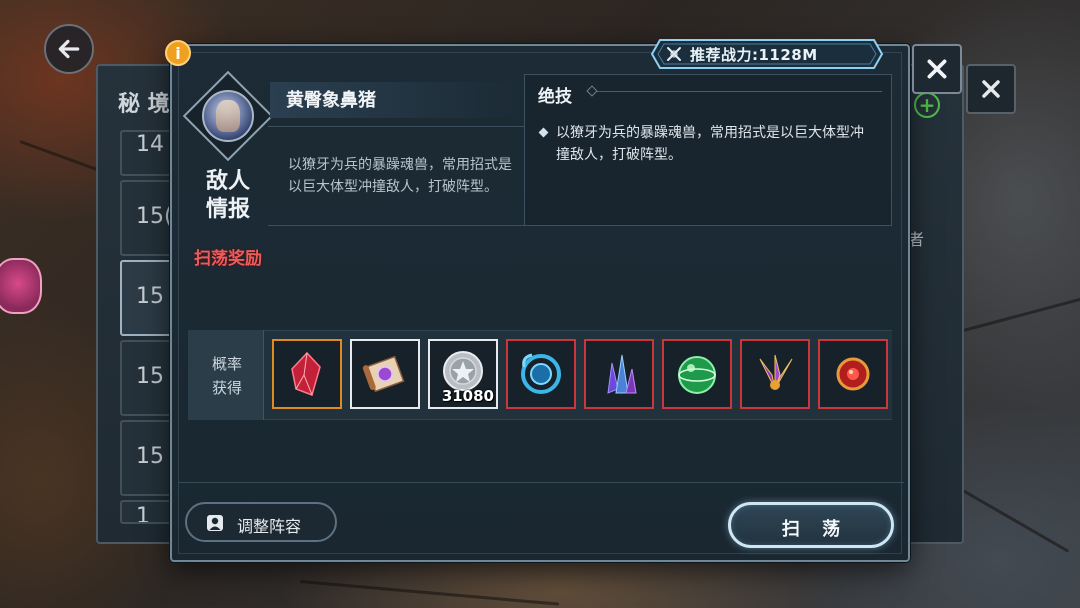 The height and width of the screenshot is (608, 1080). Describe the element at coordinates (269, 526) in the screenshot. I see `adjust-lineup-label: 调整阵容` at that location.